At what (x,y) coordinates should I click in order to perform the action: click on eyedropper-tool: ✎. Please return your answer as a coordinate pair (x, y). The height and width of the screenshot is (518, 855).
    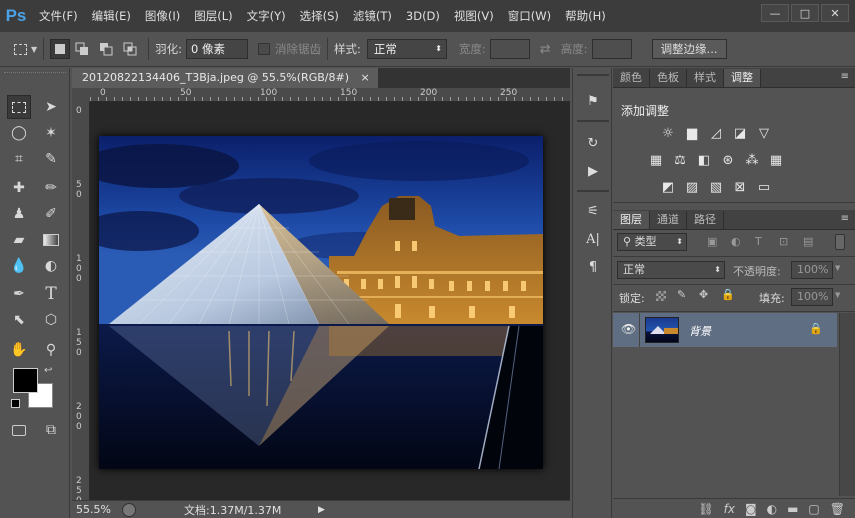
    Looking at the image, I should click on (51, 159).